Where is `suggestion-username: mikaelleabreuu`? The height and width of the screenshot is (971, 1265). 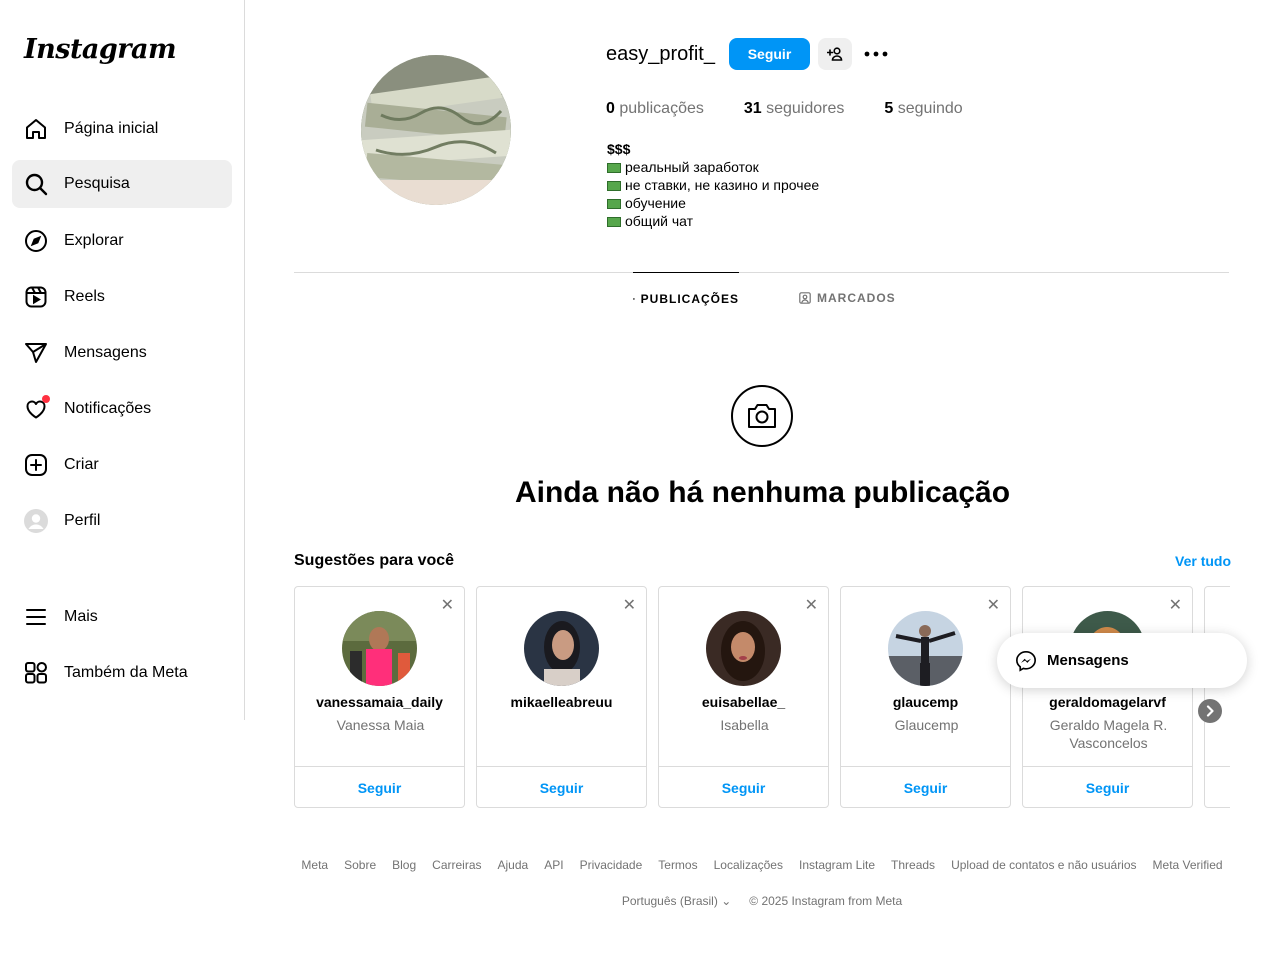
suggestion-username: mikaelleabreuu is located at coordinates (561, 702).